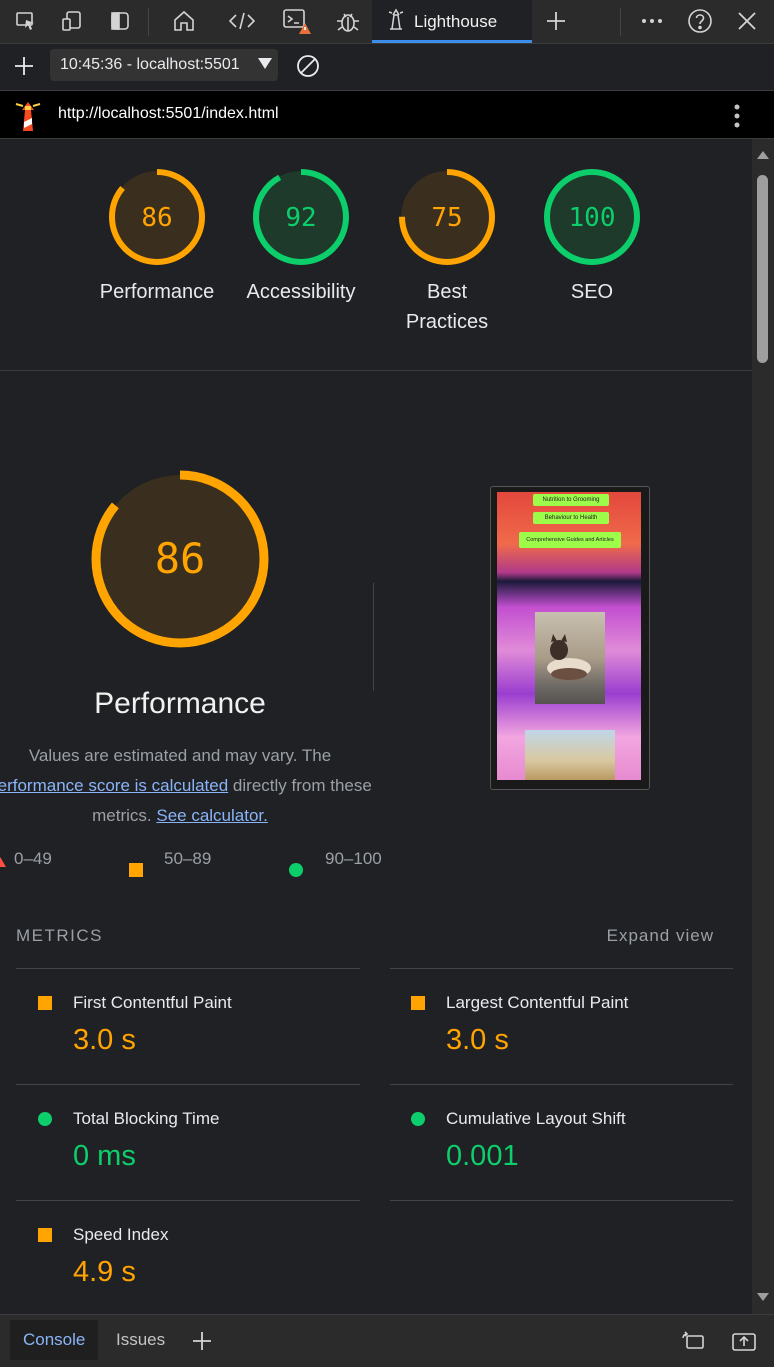 The height and width of the screenshot is (1367, 774). Describe the element at coordinates (571, 500) in the screenshot. I see `screenshot-button: Nutrition to Grooming` at that location.